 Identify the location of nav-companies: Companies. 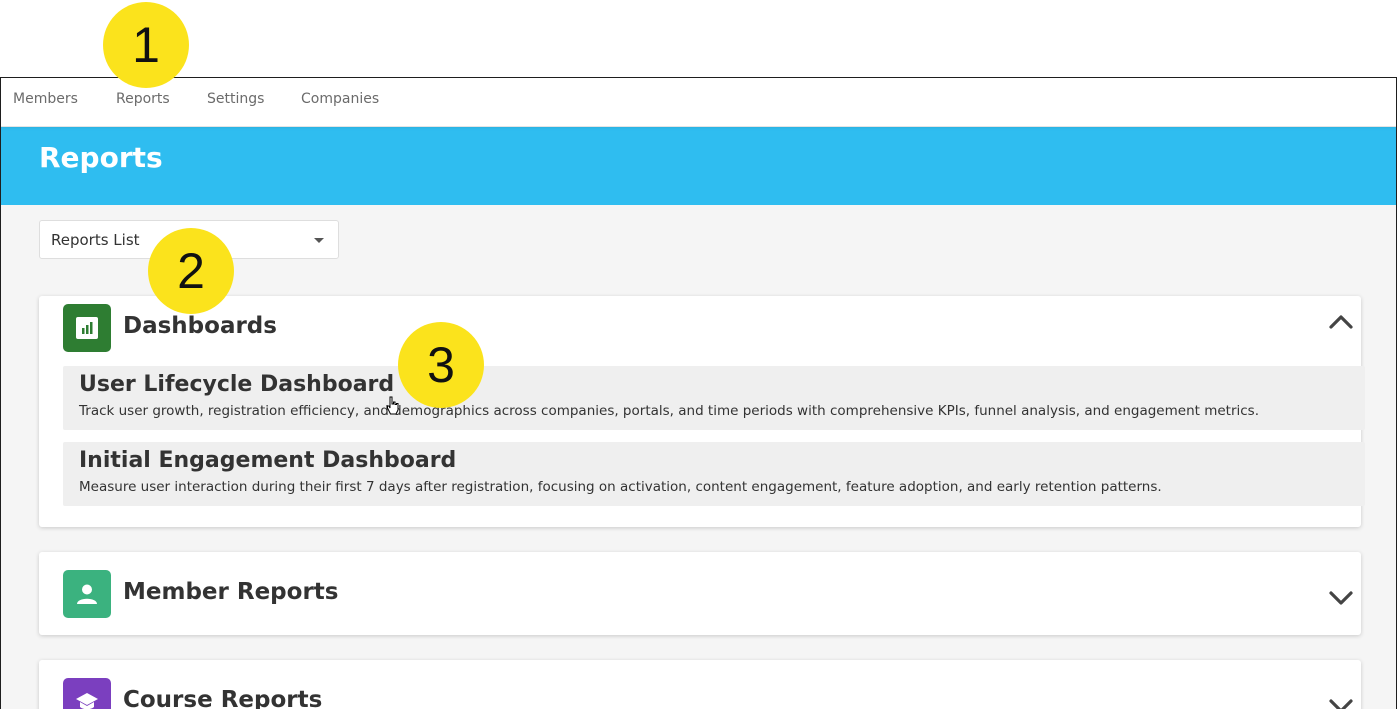
(340, 99).